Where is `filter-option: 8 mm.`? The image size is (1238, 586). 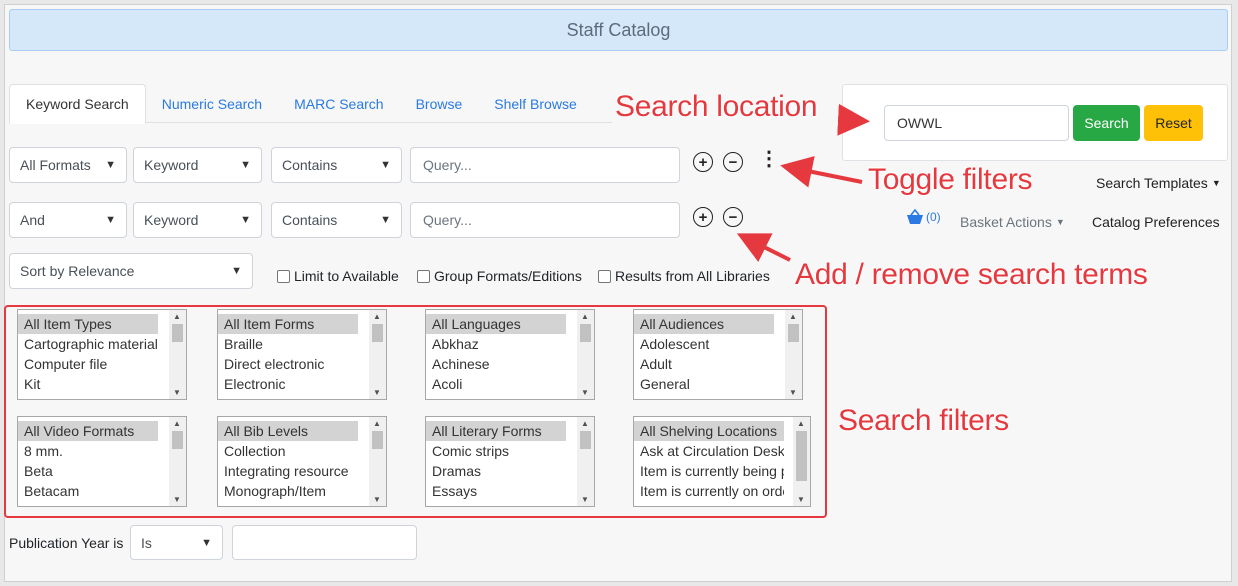 filter-option: 8 mm. is located at coordinates (88, 451).